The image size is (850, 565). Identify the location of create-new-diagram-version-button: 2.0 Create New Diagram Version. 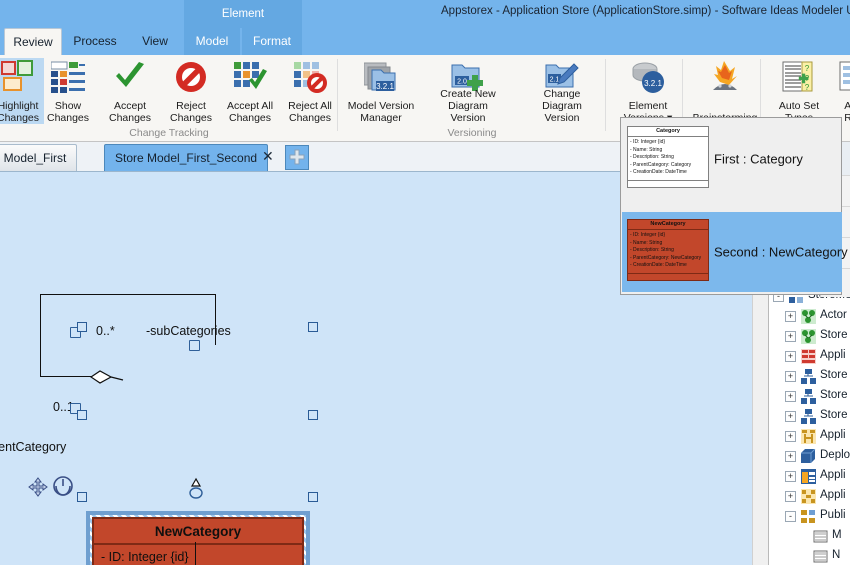
(468, 91).